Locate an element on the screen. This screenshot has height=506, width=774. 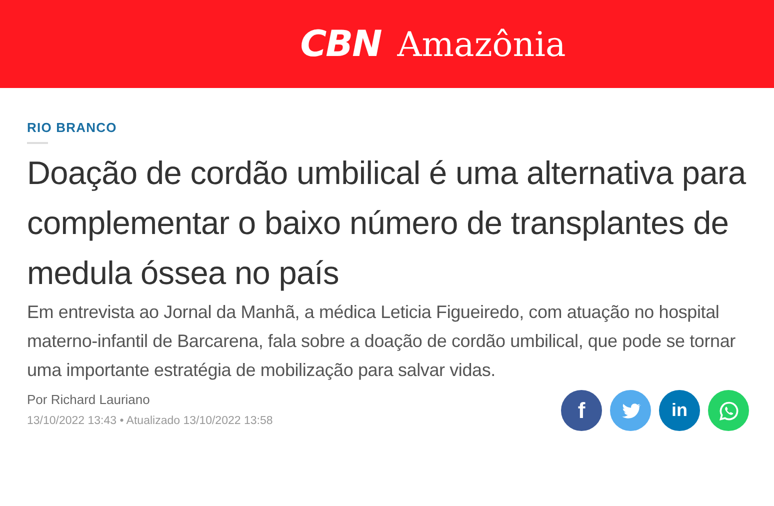
whatsapp-phone-icon is located at coordinates (729, 411).